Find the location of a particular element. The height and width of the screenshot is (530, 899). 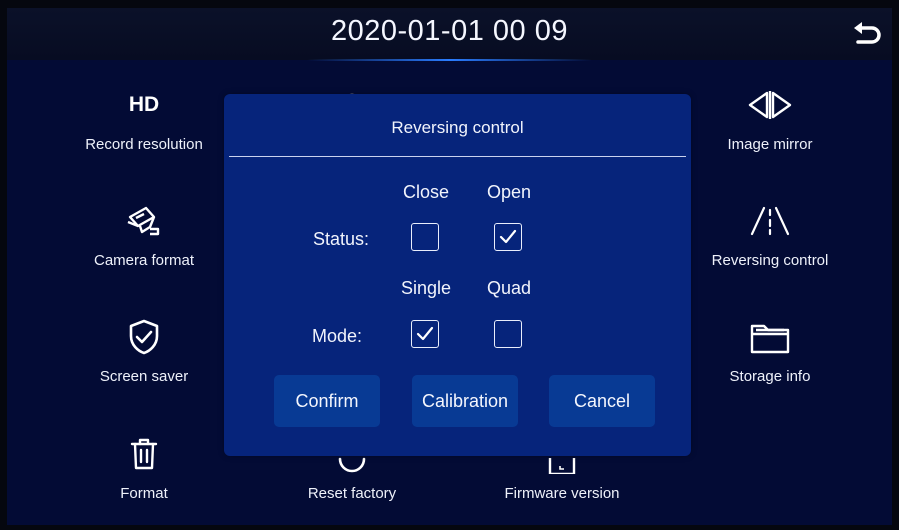

mode-single-checkbox is located at coordinates (425, 334).